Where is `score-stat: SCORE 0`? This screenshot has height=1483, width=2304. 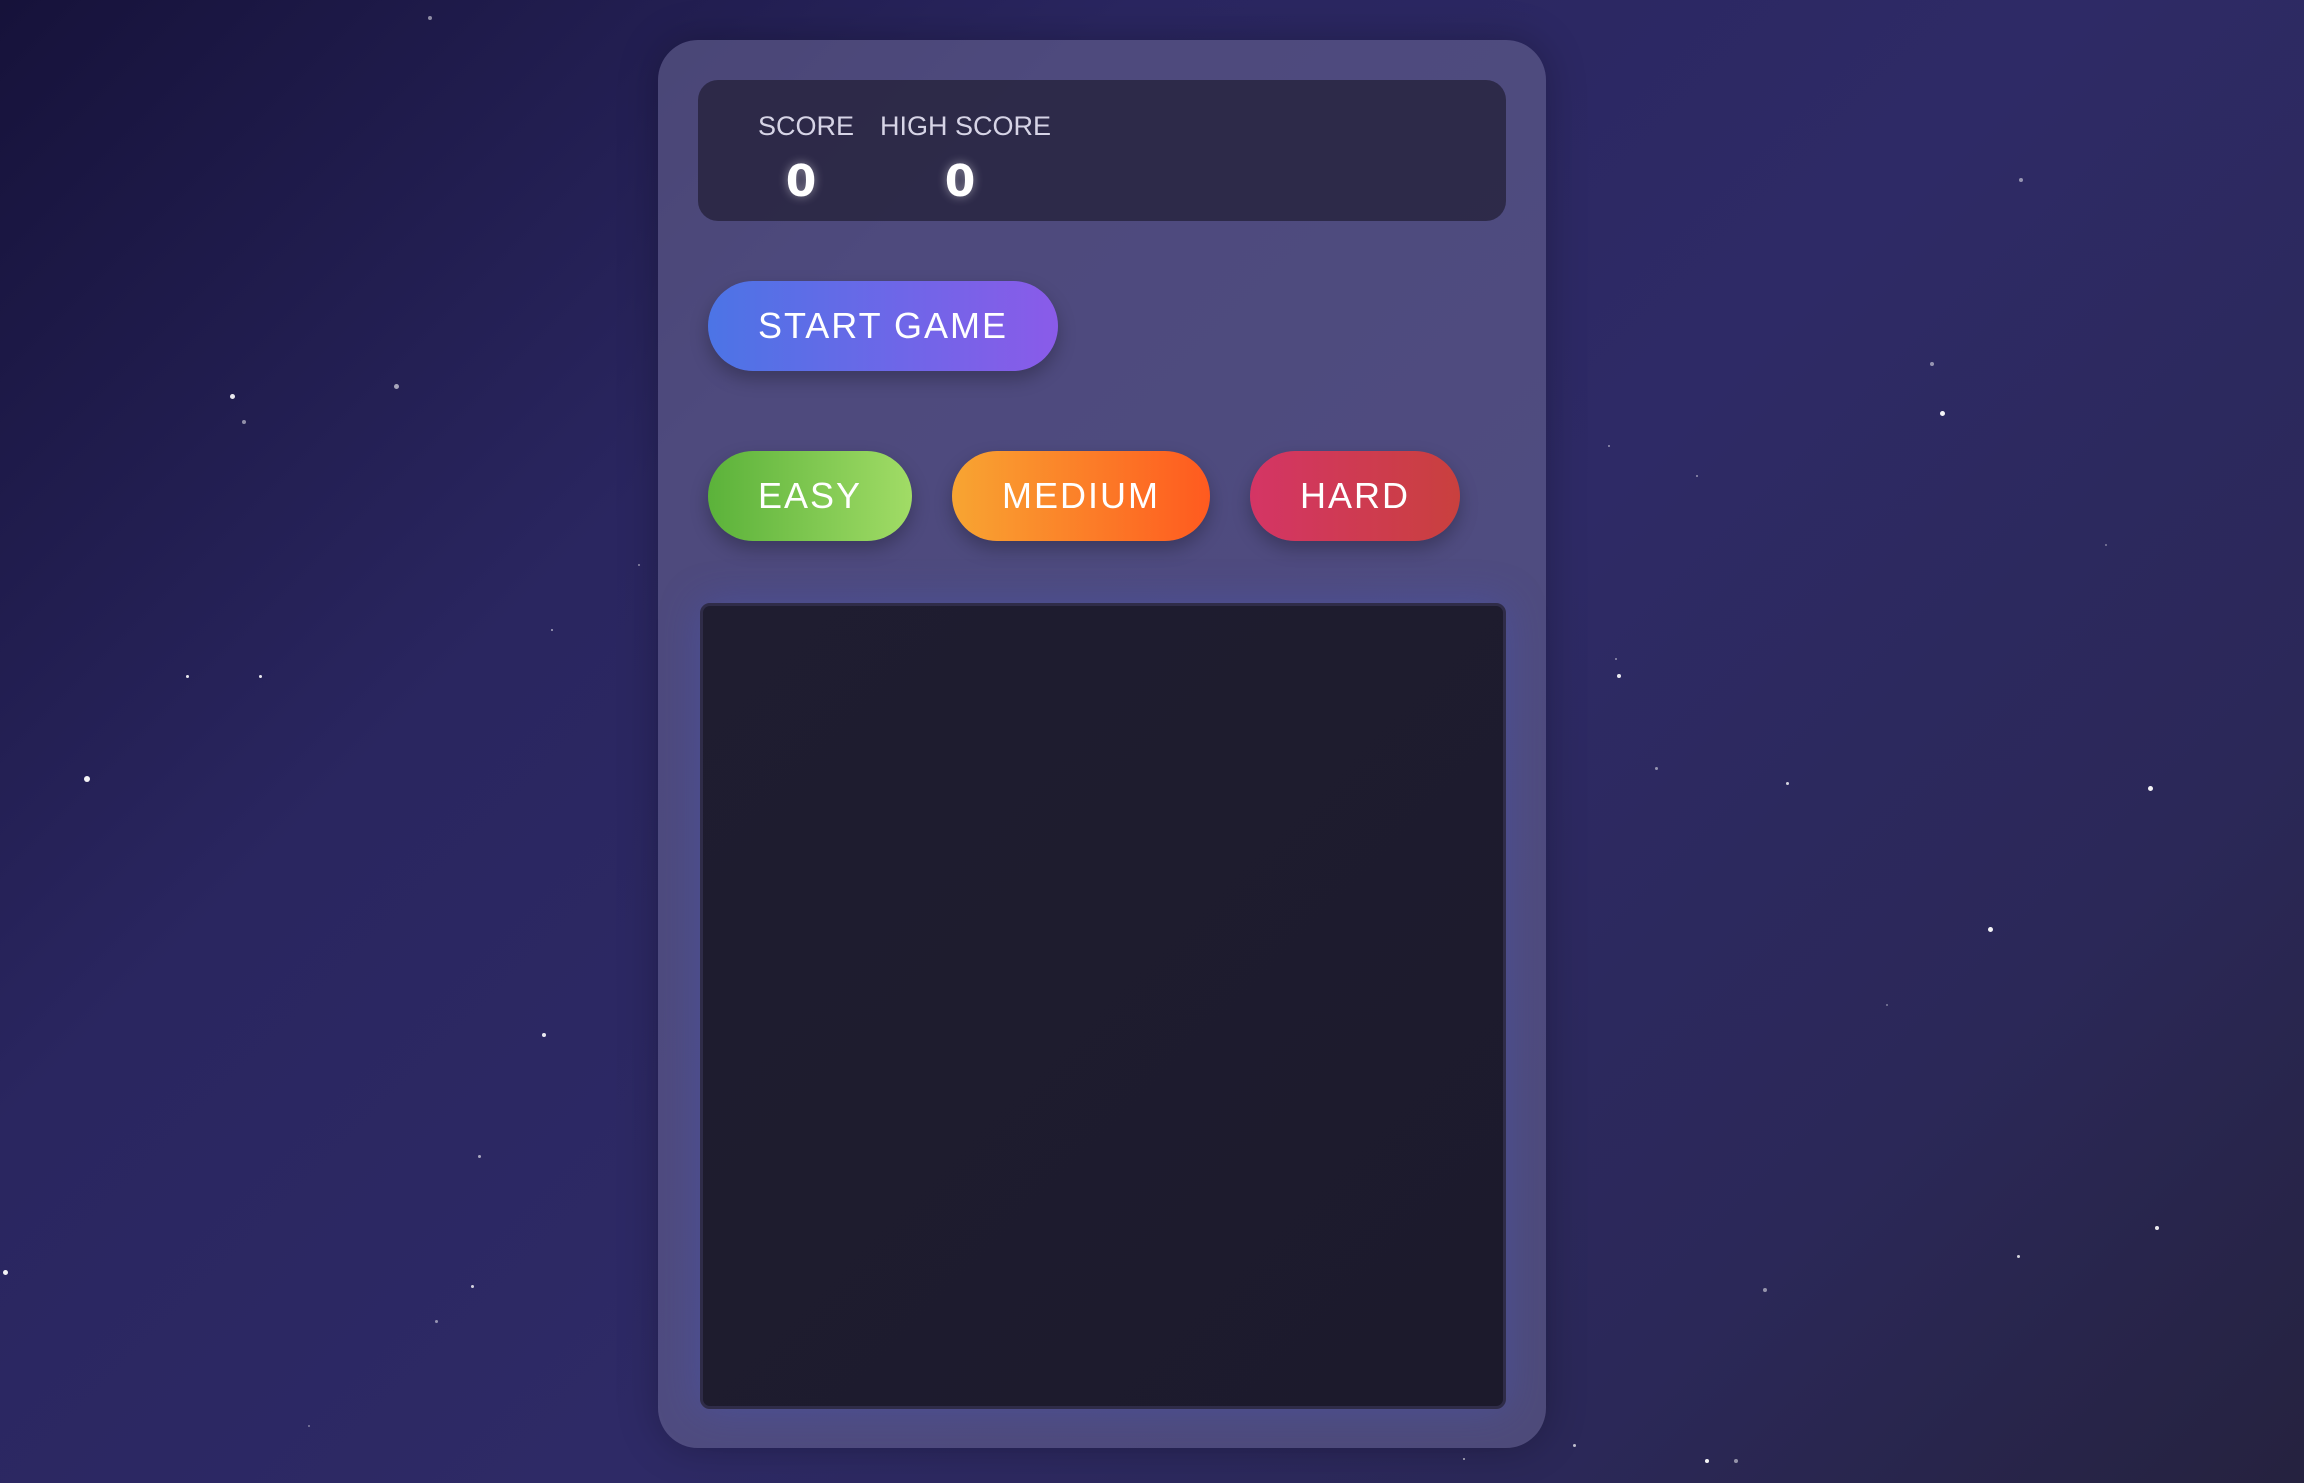
score-stat: SCORE 0 is located at coordinates (806, 160).